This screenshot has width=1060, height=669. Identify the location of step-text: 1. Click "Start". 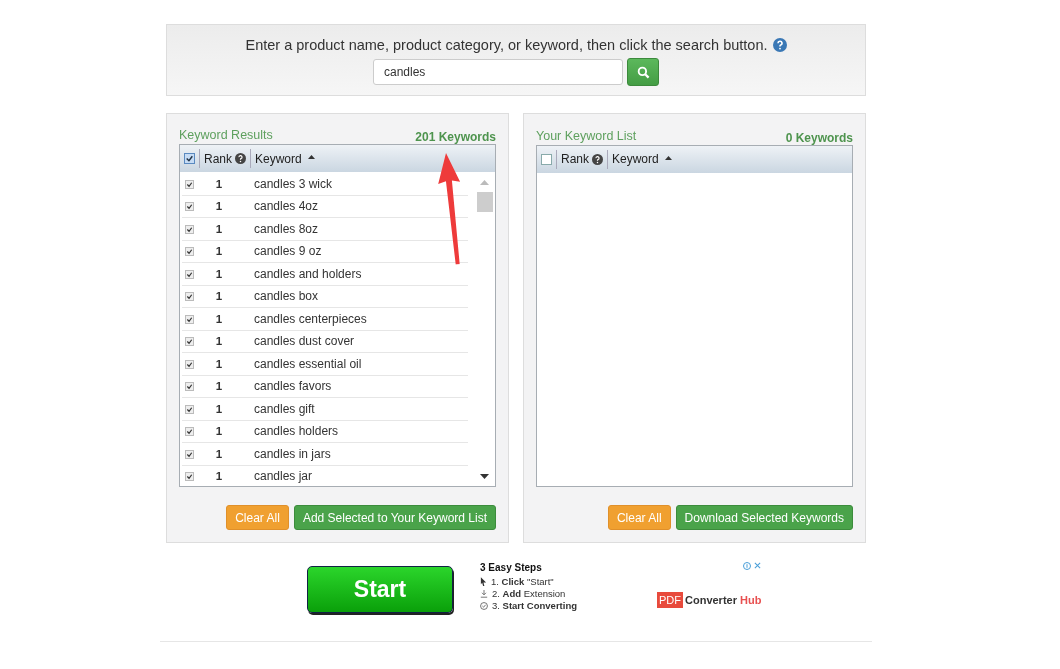
(522, 581).